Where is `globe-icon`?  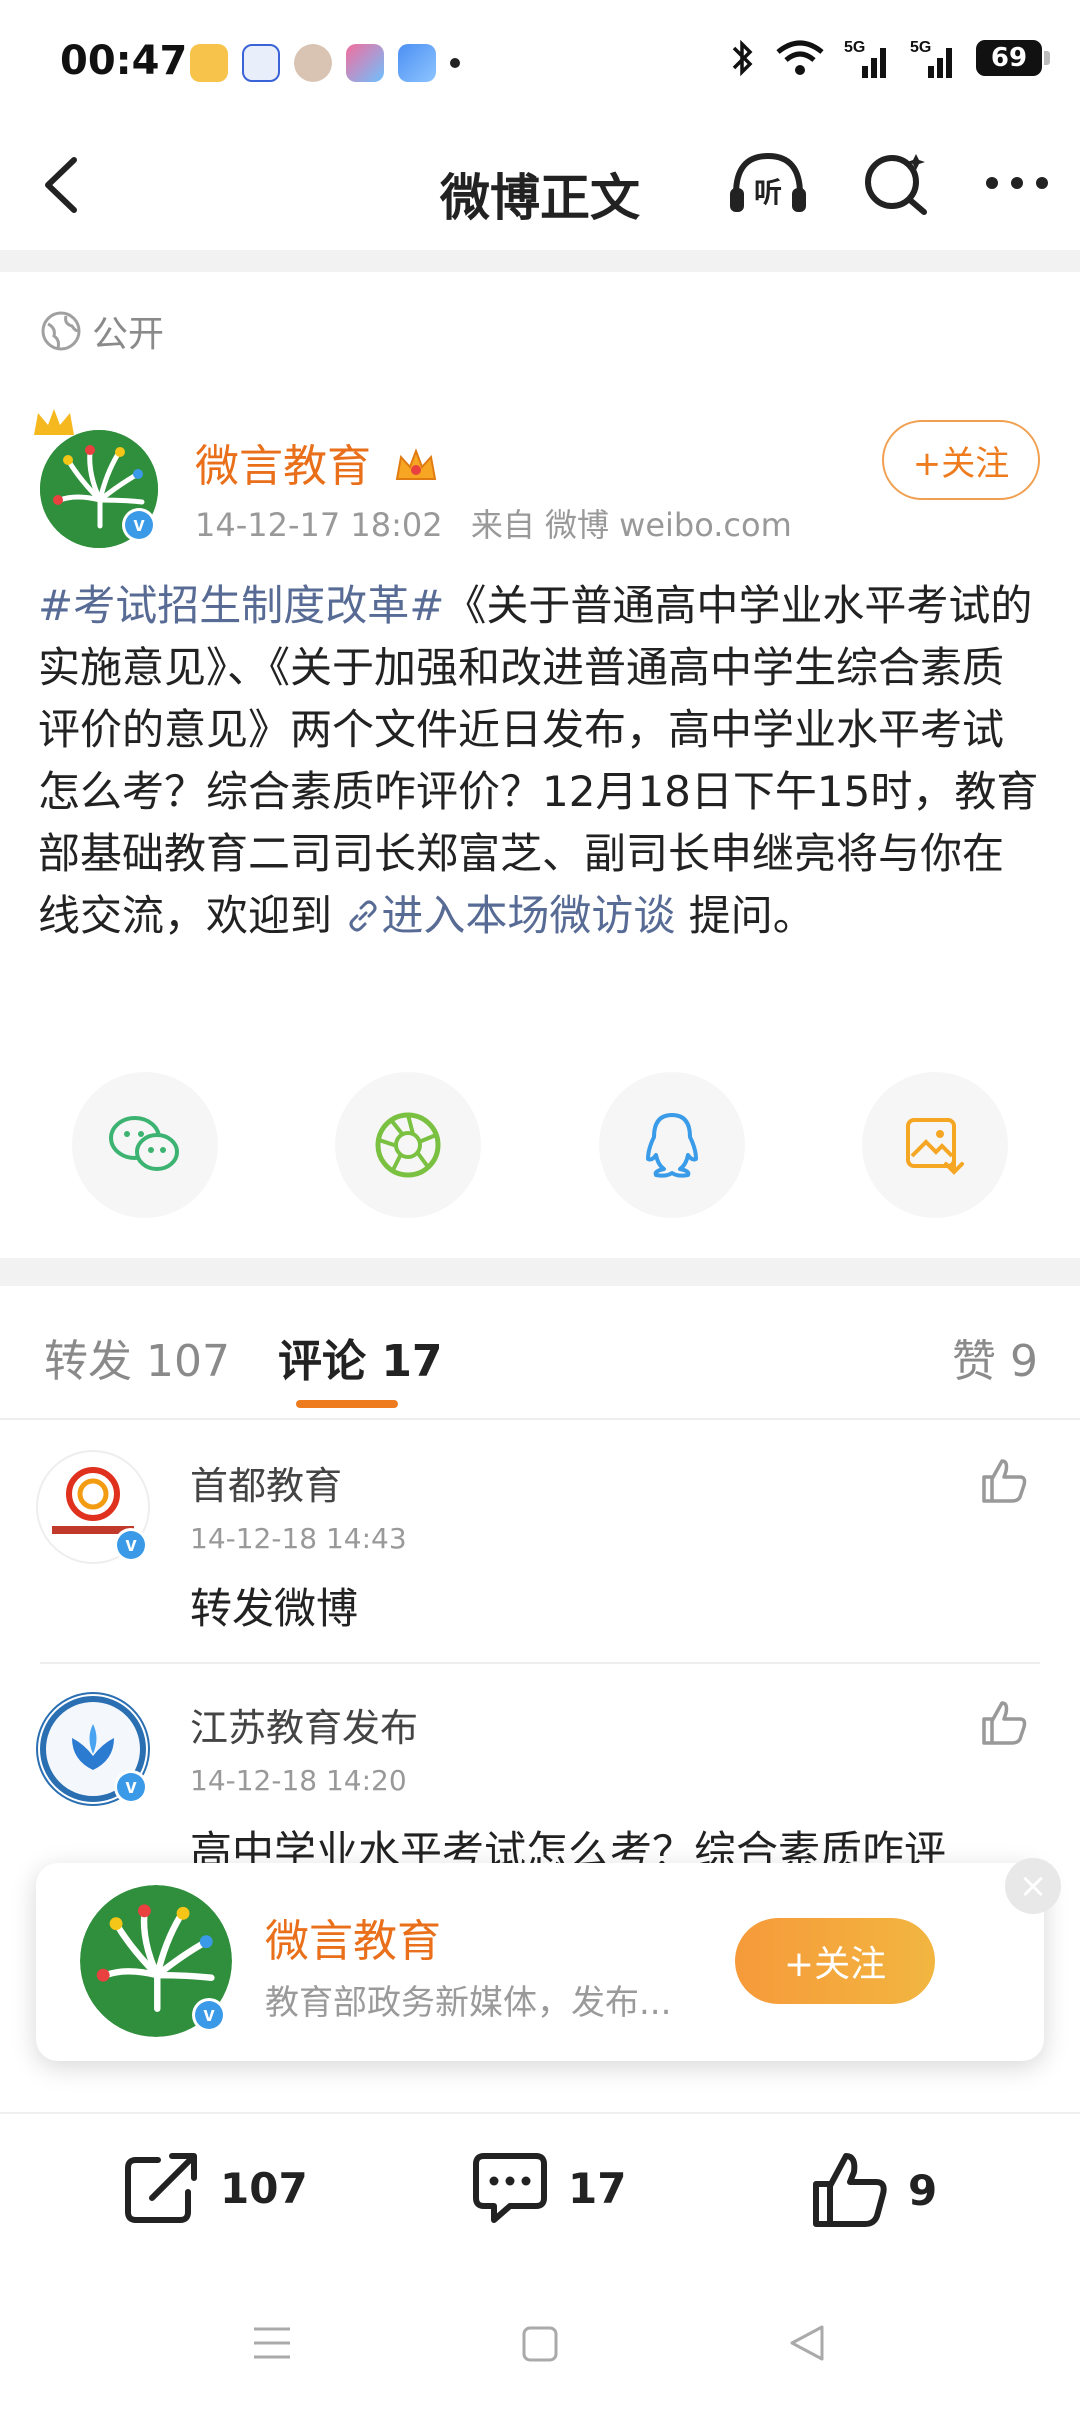 globe-icon is located at coordinates (61, 331).